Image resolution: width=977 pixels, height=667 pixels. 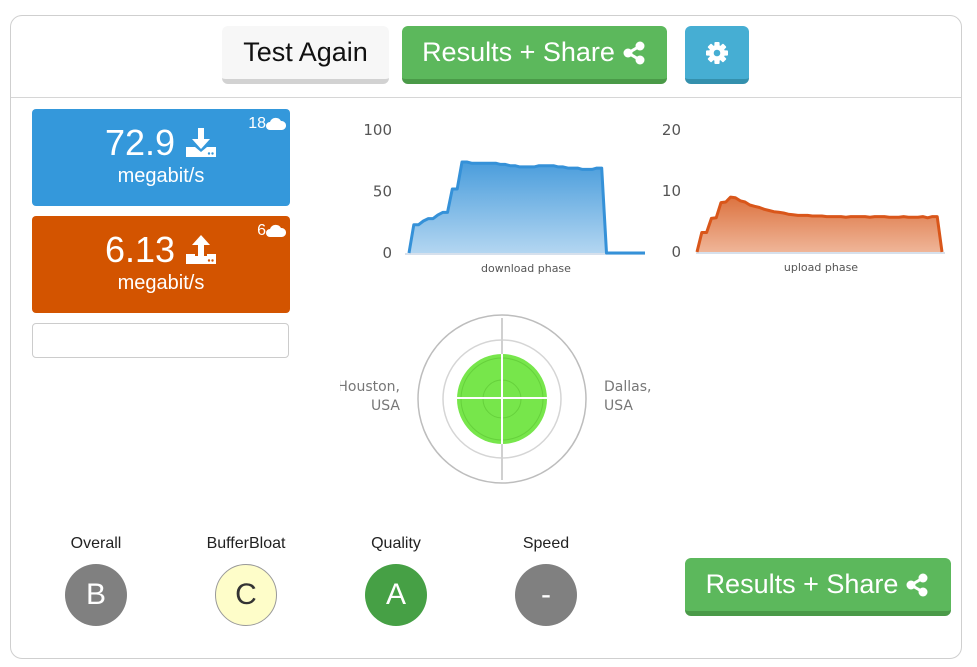 What do you see at coordinates (305, 52) in the screenshot?
I see `test-again-label: Test Again` at bounding box center [305, 52].